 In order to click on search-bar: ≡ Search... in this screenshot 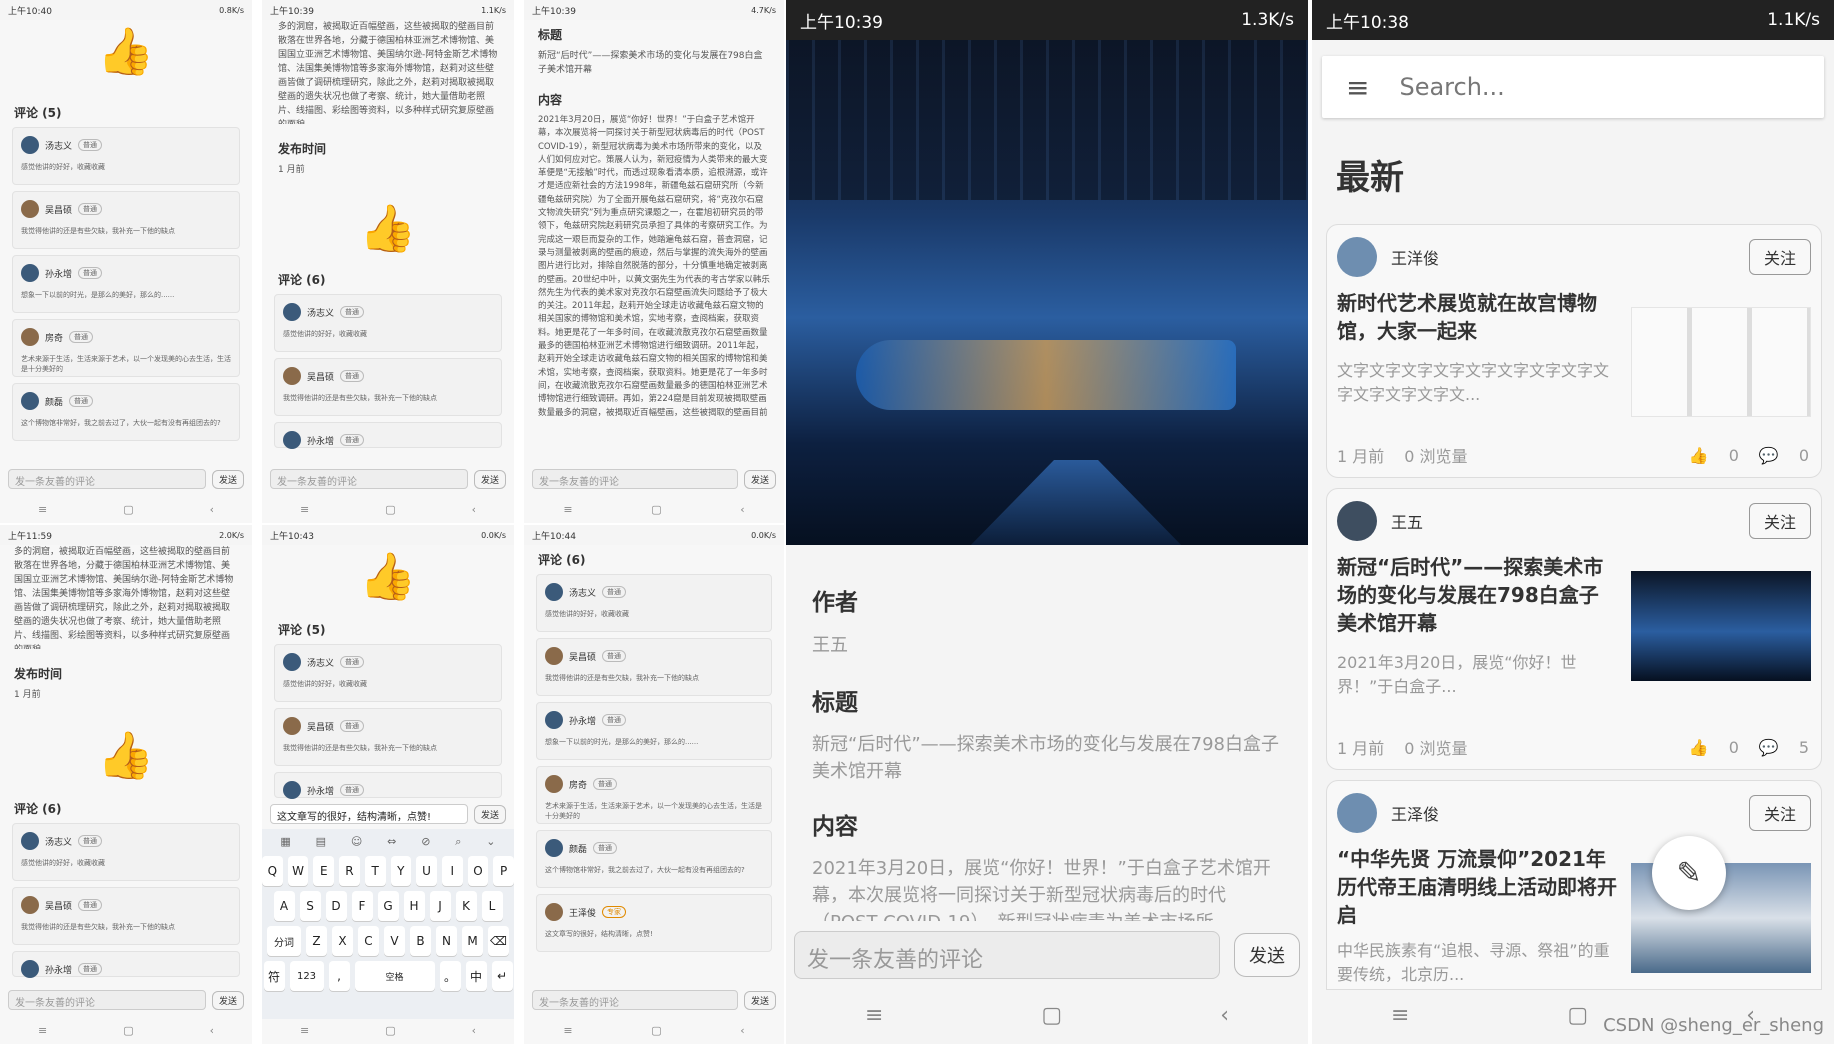, I will do `click(1573, 87)`.